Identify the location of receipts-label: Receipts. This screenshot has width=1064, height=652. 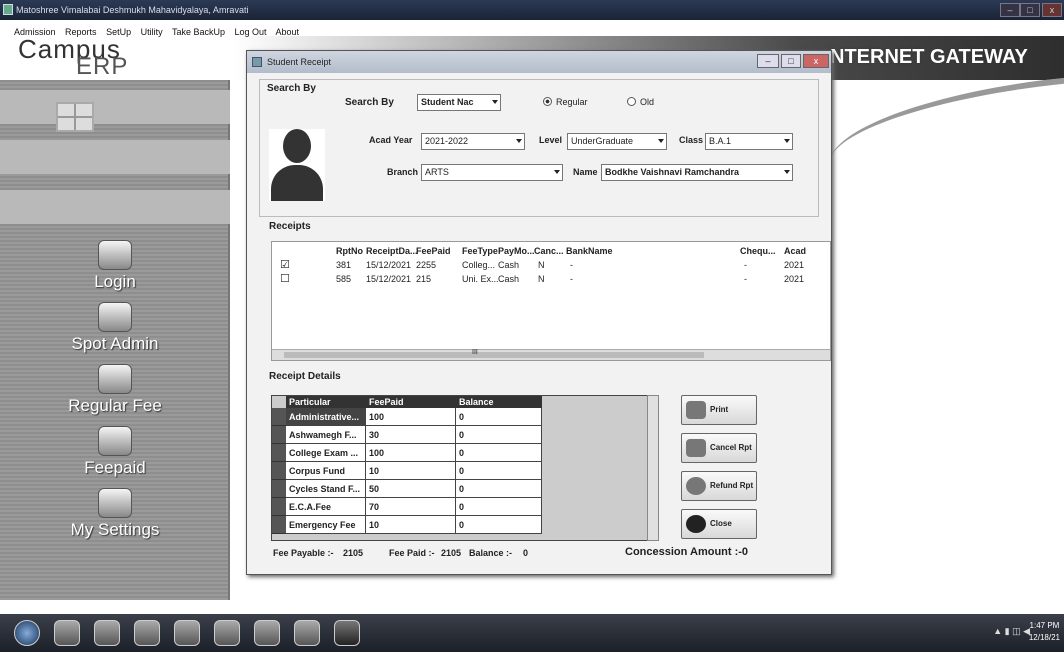
(290, 226).